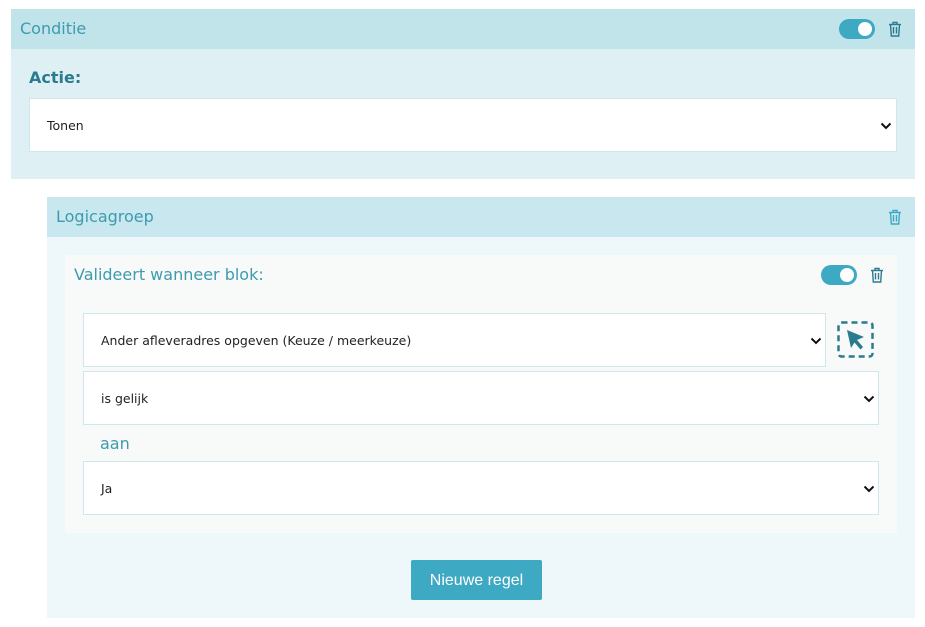  Describe the element at coordinates (463, 125) in the screenshot. I see `actie-select: Tonen` at that location.